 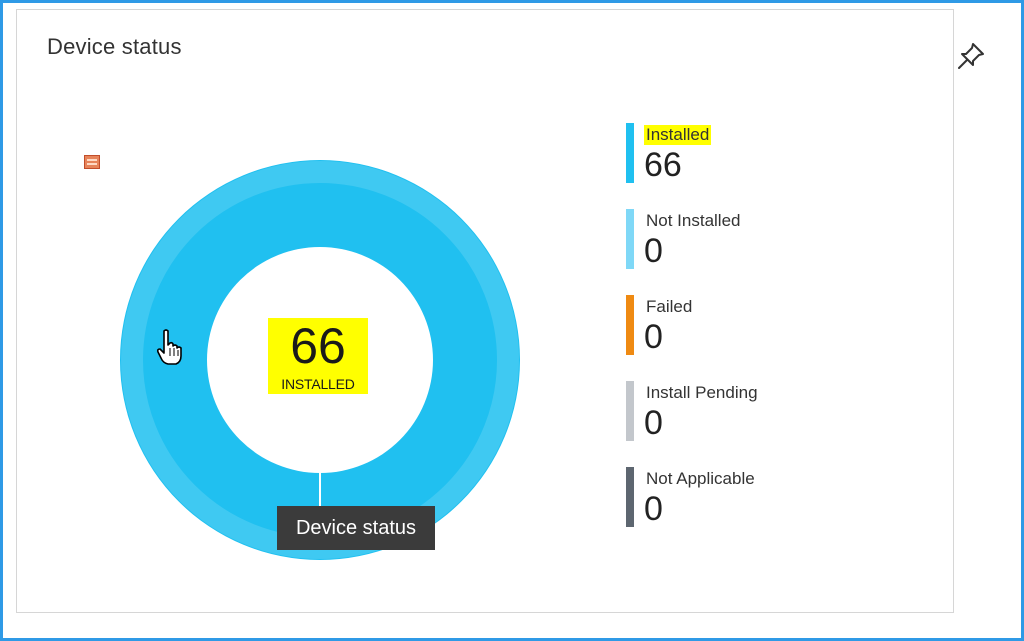 I want to click on legend-label: Install Pending, so click(x=702, y=392).